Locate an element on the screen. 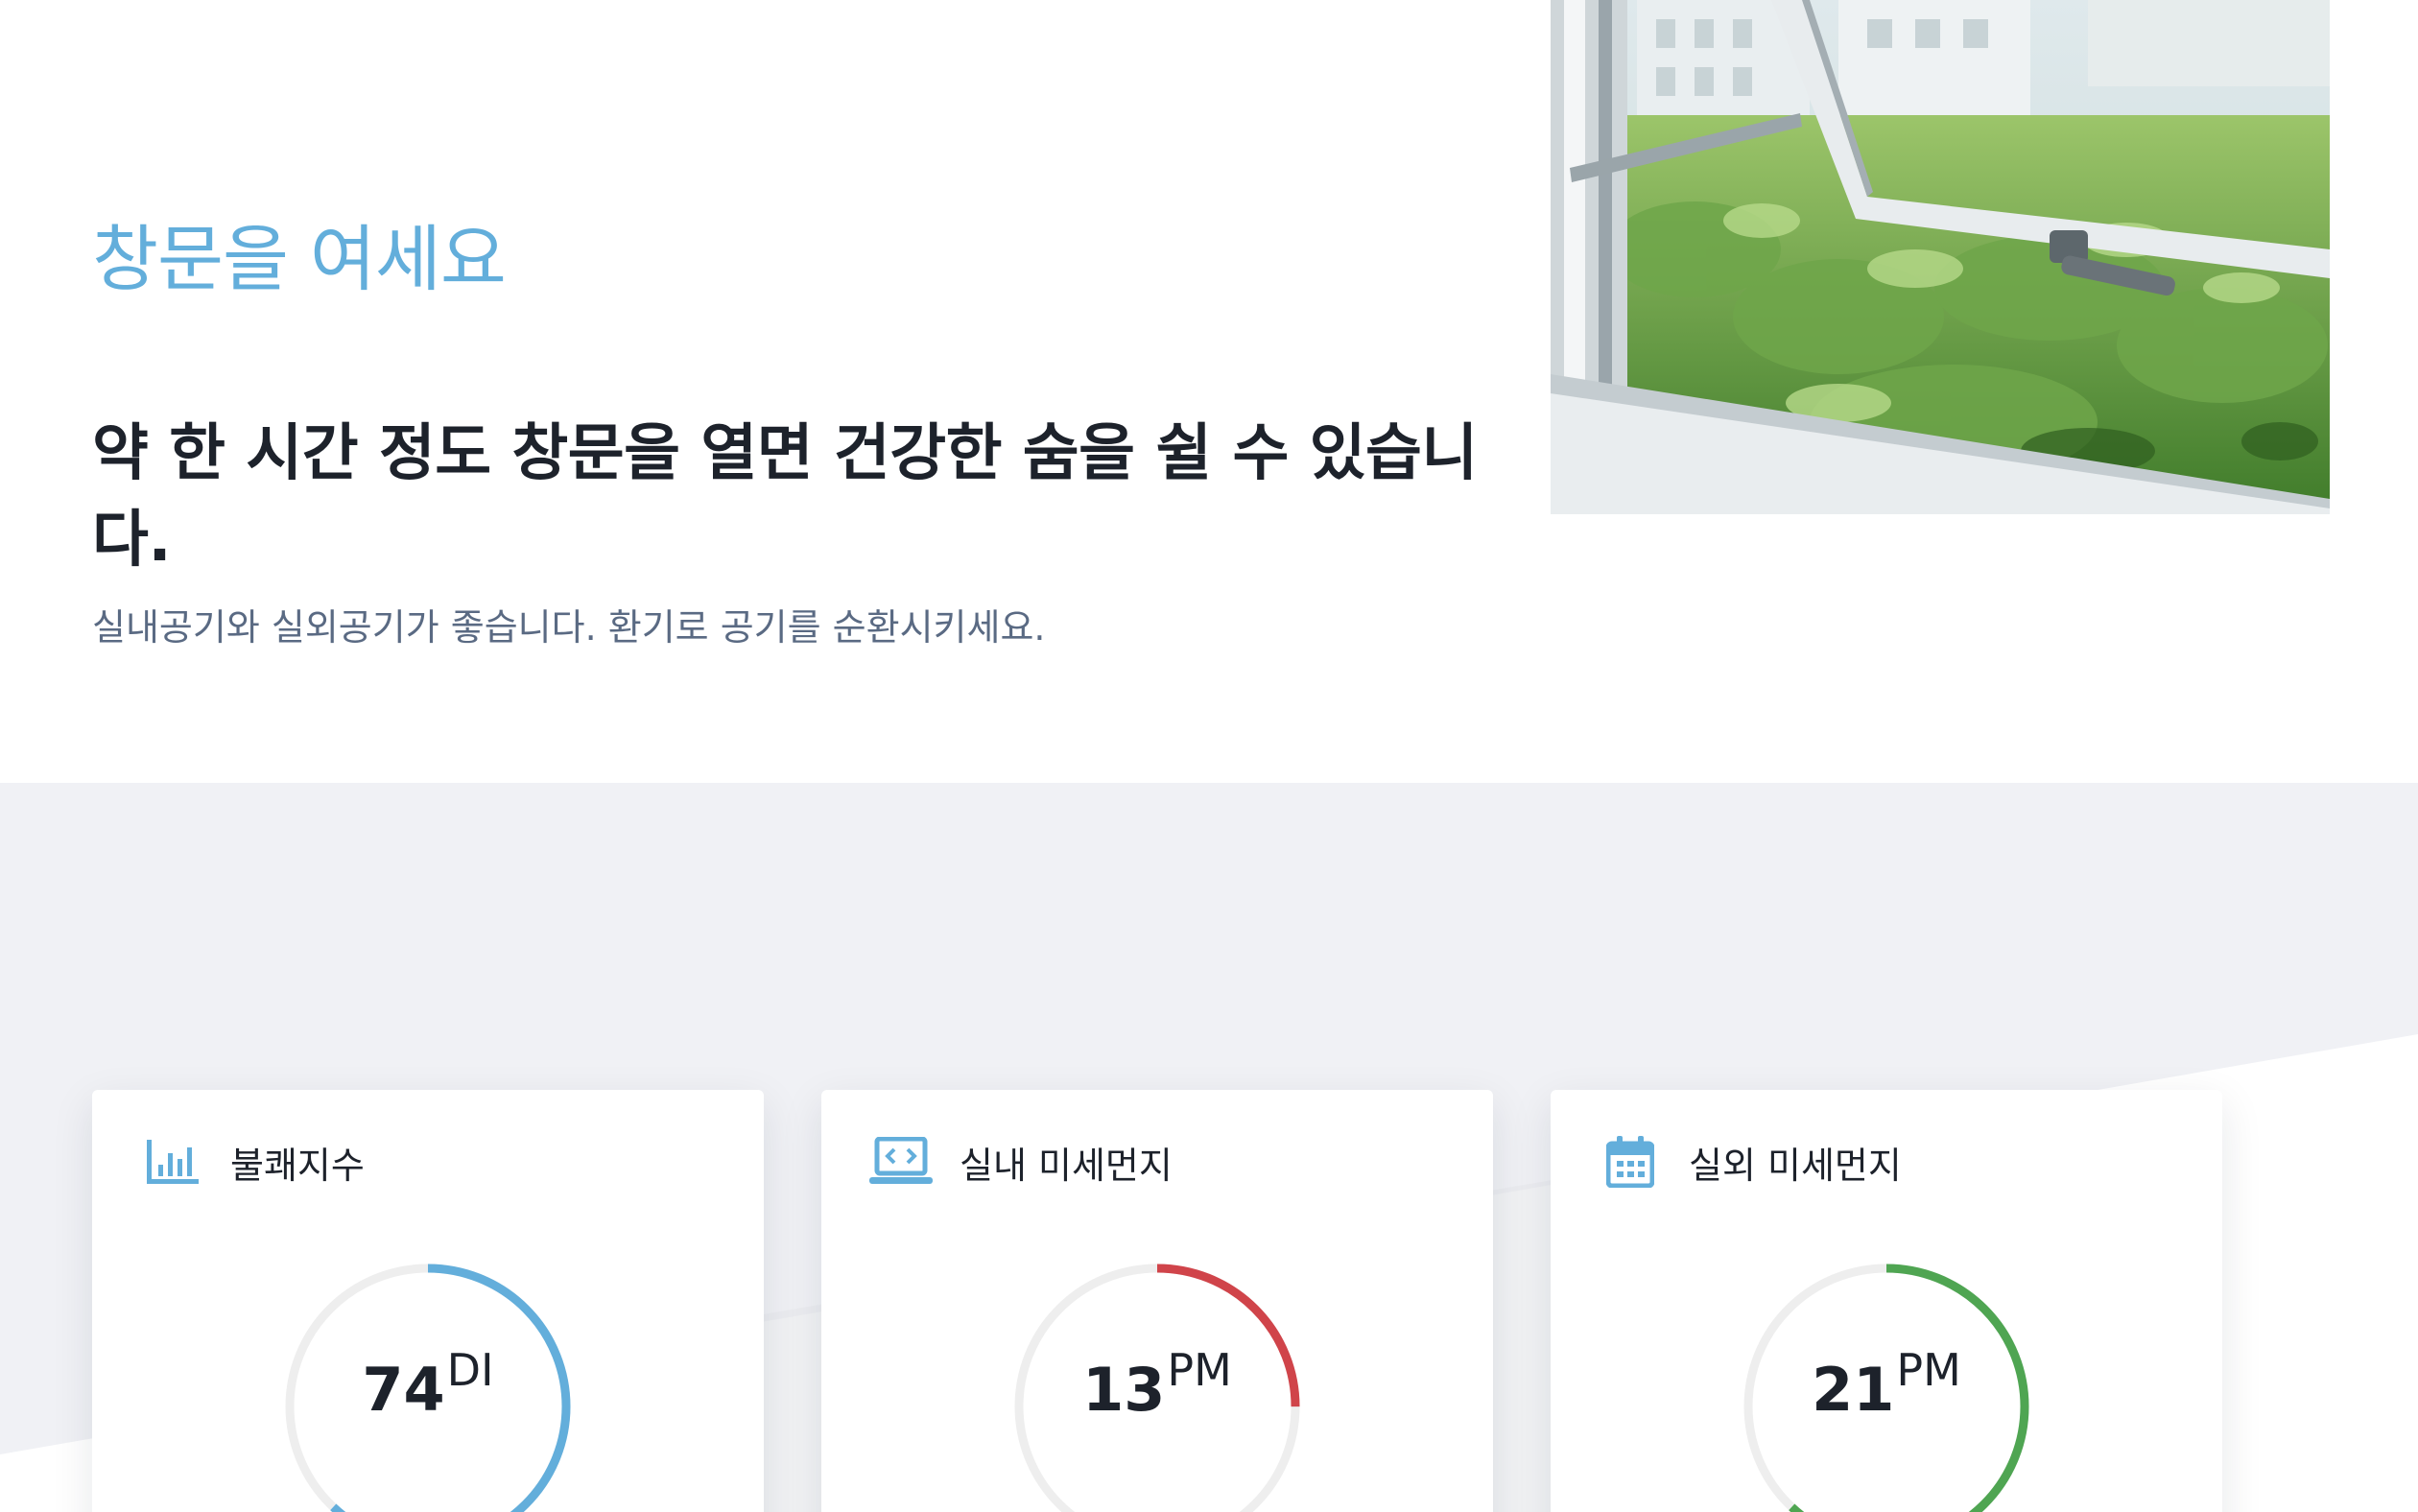  card-title: 실내 미세먼지 is located at coordinates (1066, 1165).